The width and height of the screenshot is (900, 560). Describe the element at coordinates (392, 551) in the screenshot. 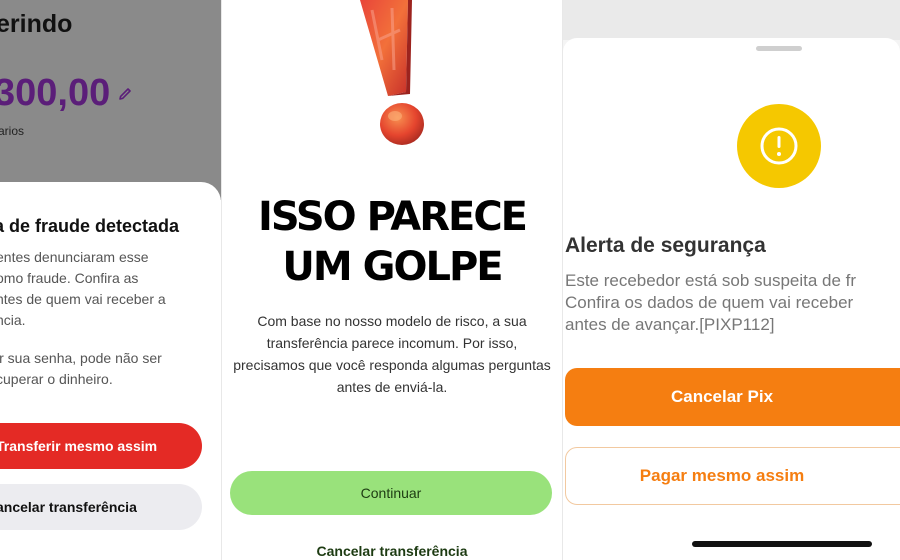

I see `cancel-transfer-link: Cancelar transferência` at that location.